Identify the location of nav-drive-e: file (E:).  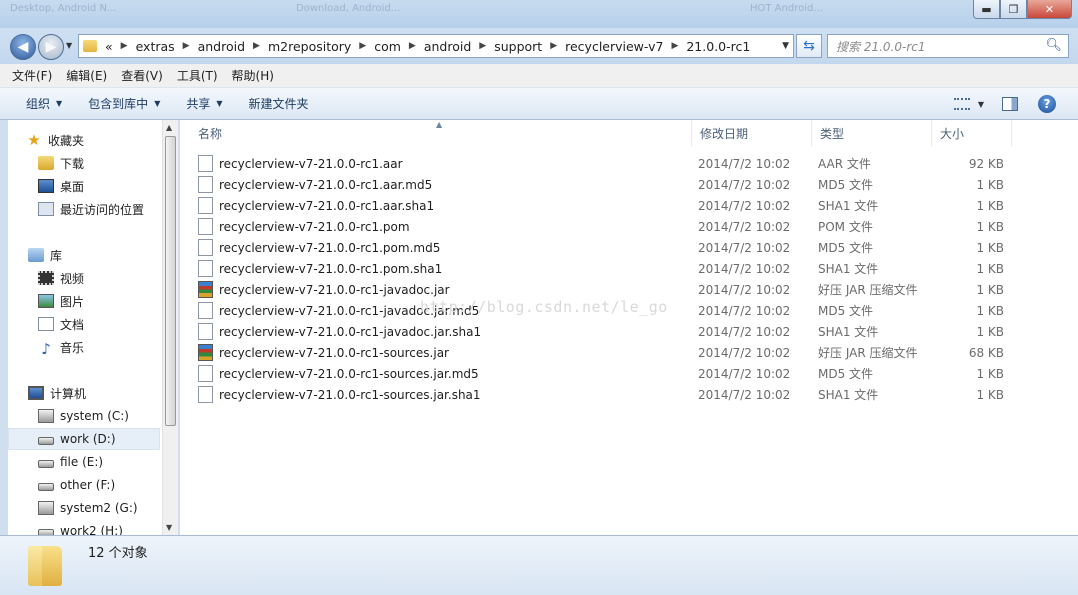
(107, 462).